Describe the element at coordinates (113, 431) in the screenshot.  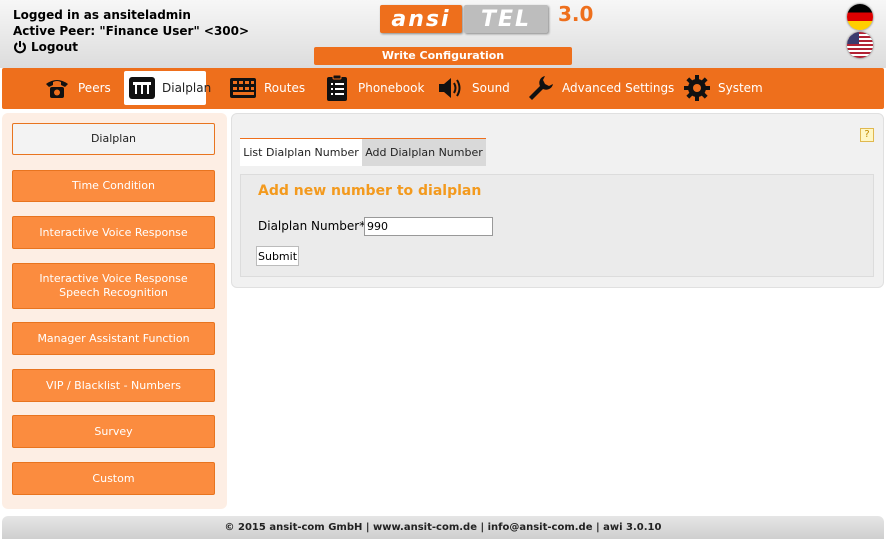
I see `sidebar-item-survey: Survey` at that location.